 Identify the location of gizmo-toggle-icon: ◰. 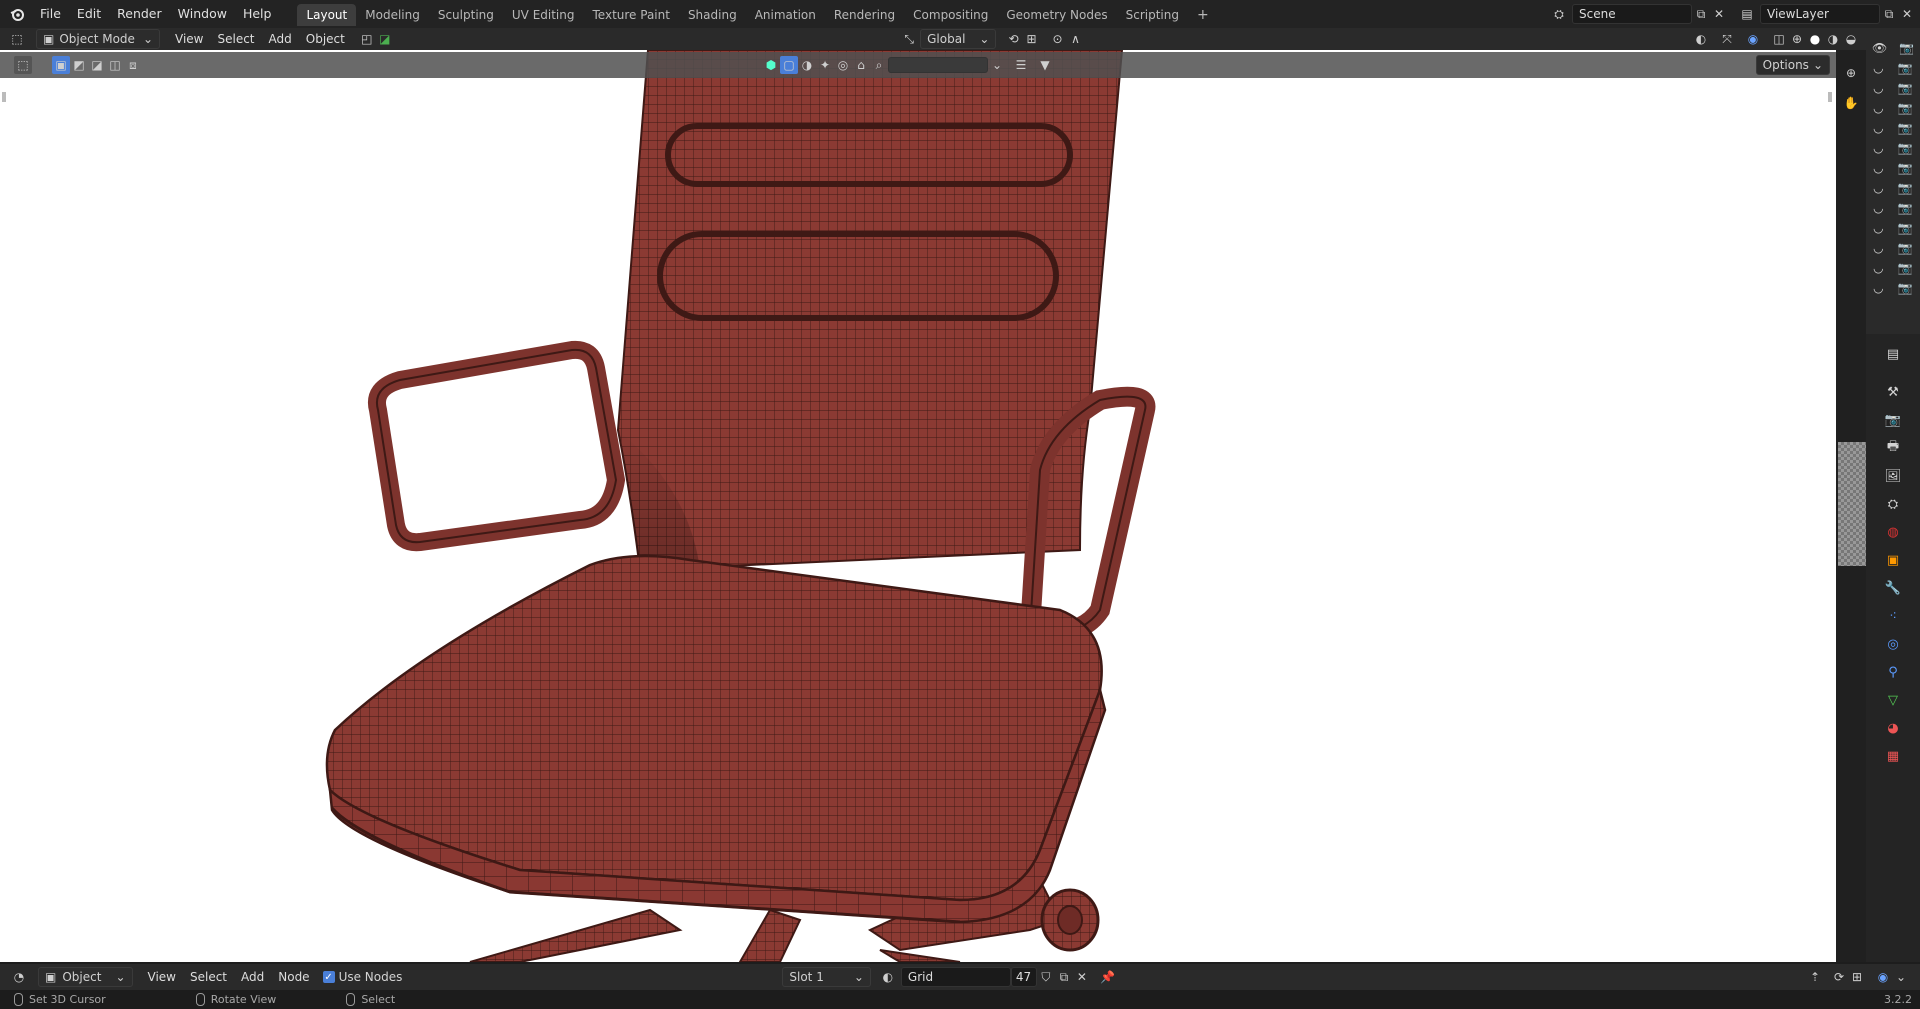
(367, 39).